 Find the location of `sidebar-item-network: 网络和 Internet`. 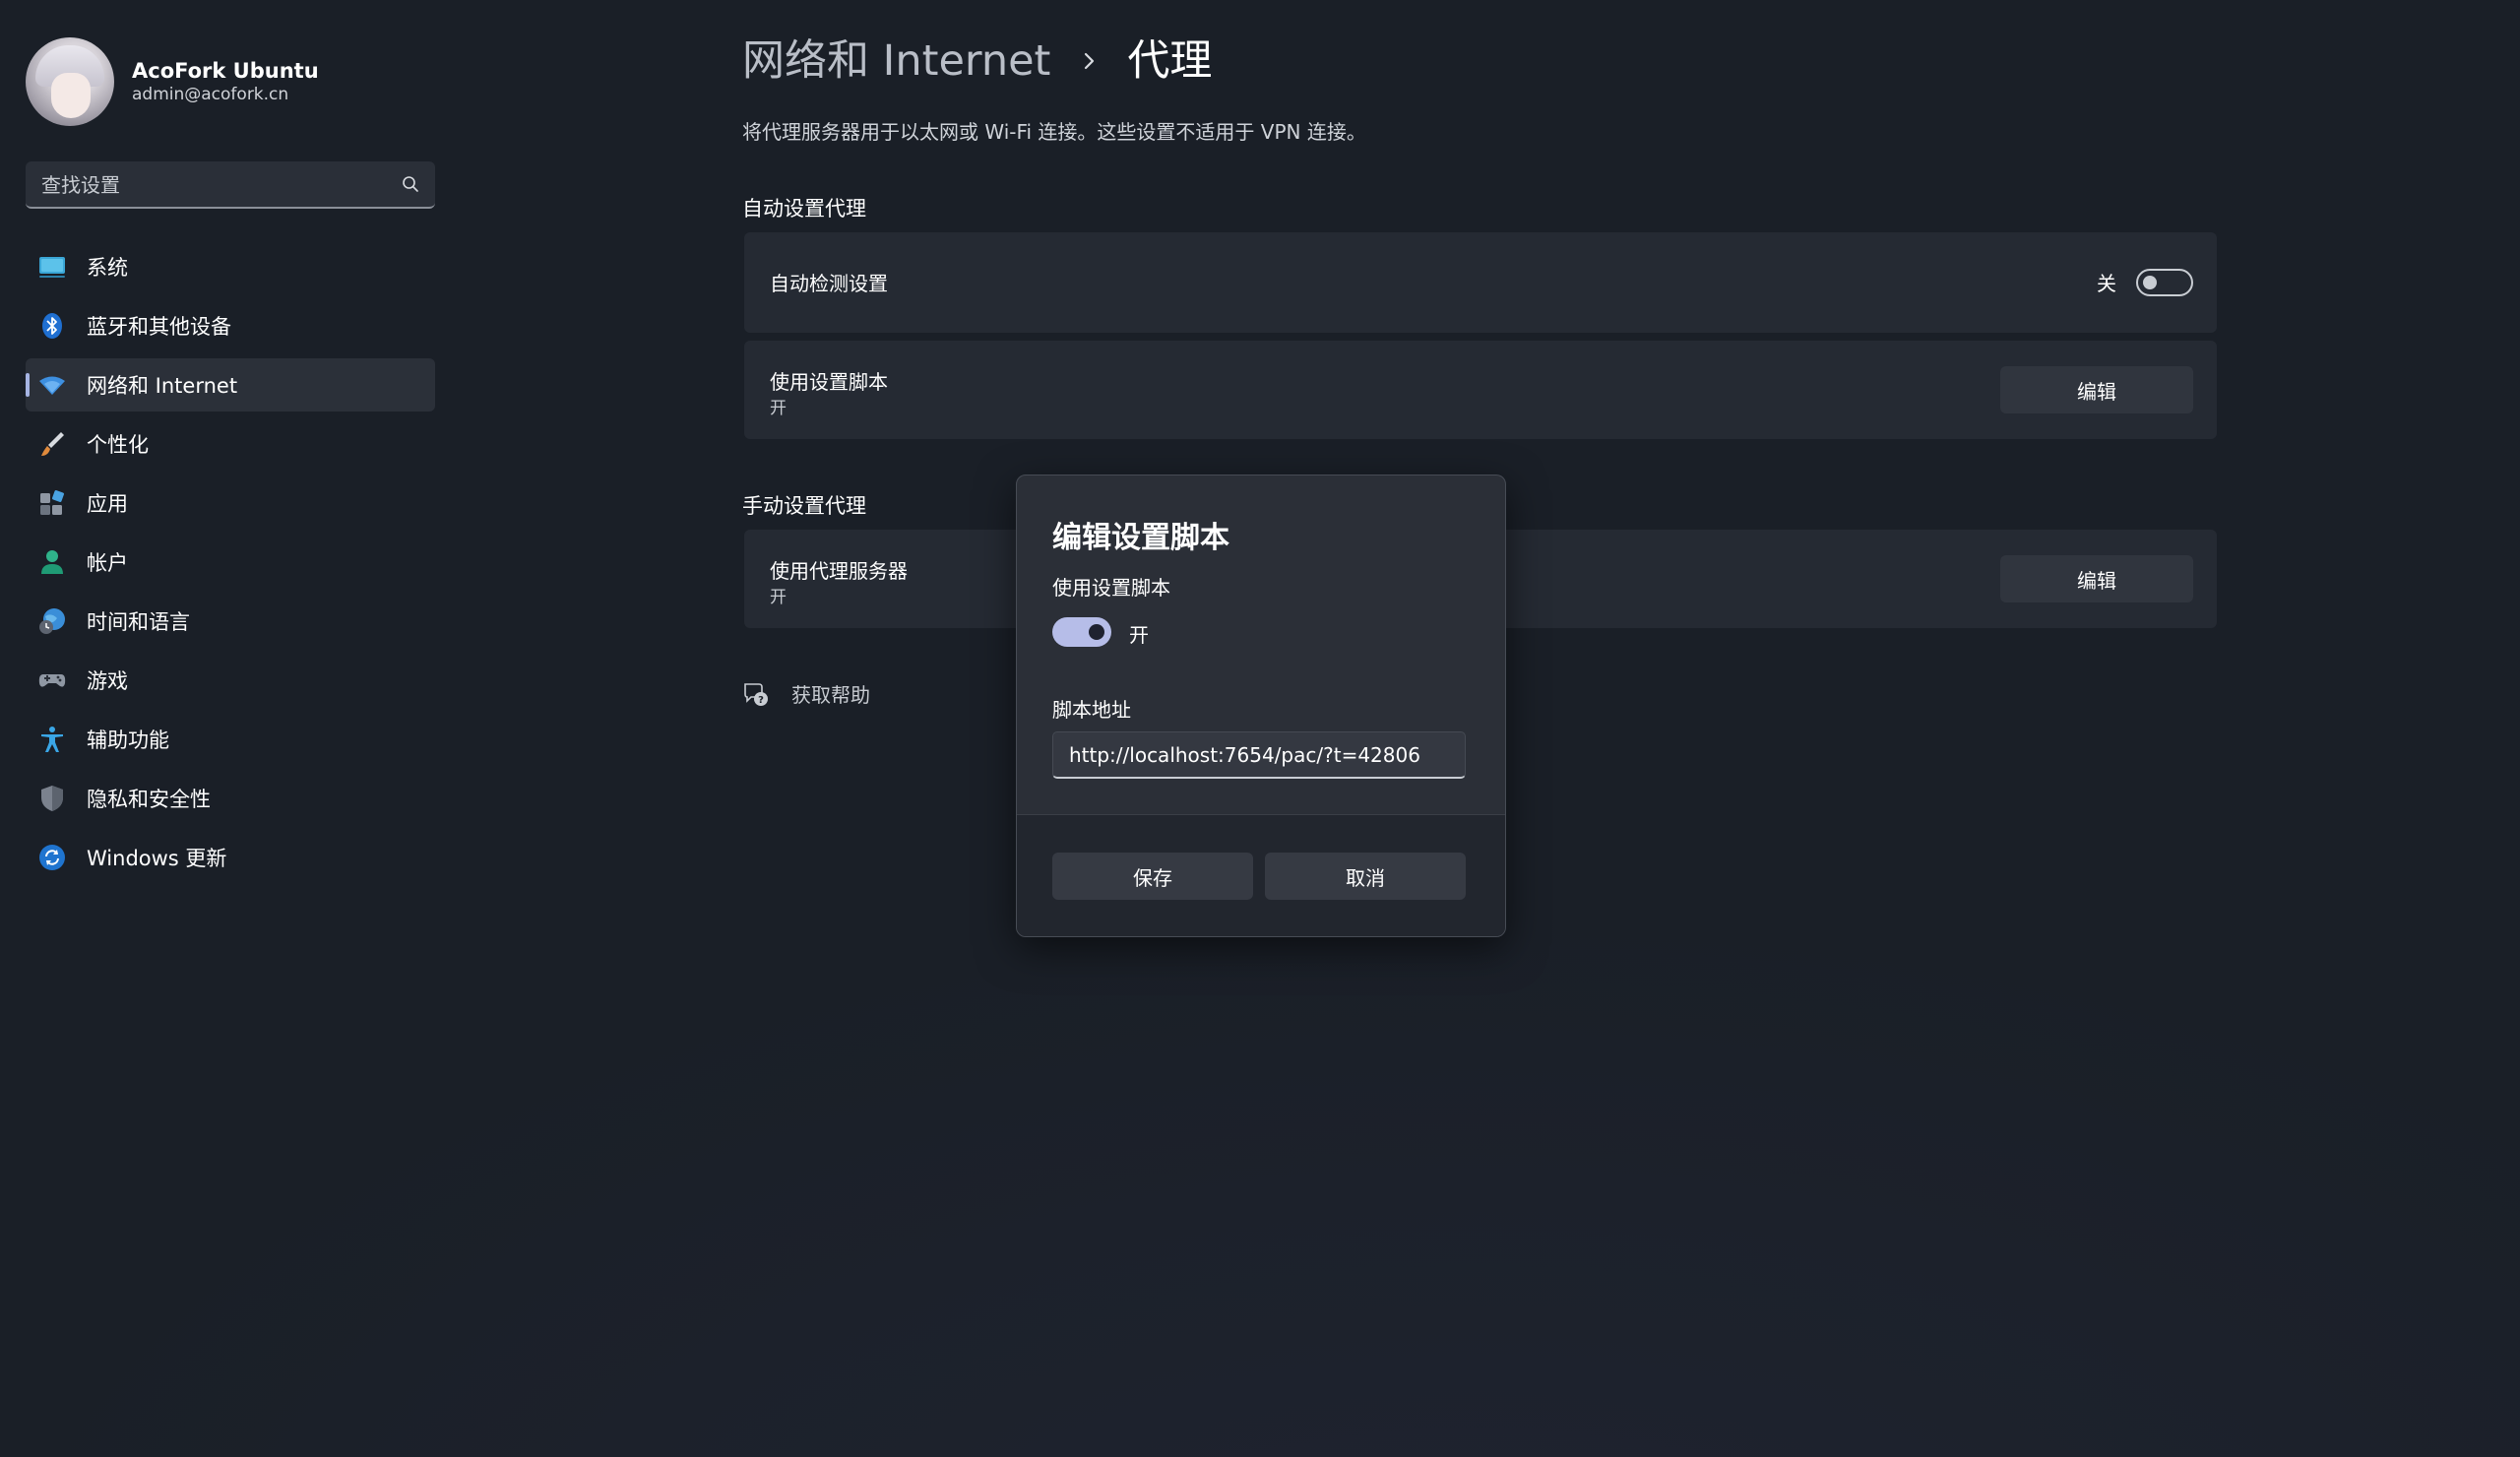

sidebar-item-network: 网络和 Internet is located at coordinates (230, 385).